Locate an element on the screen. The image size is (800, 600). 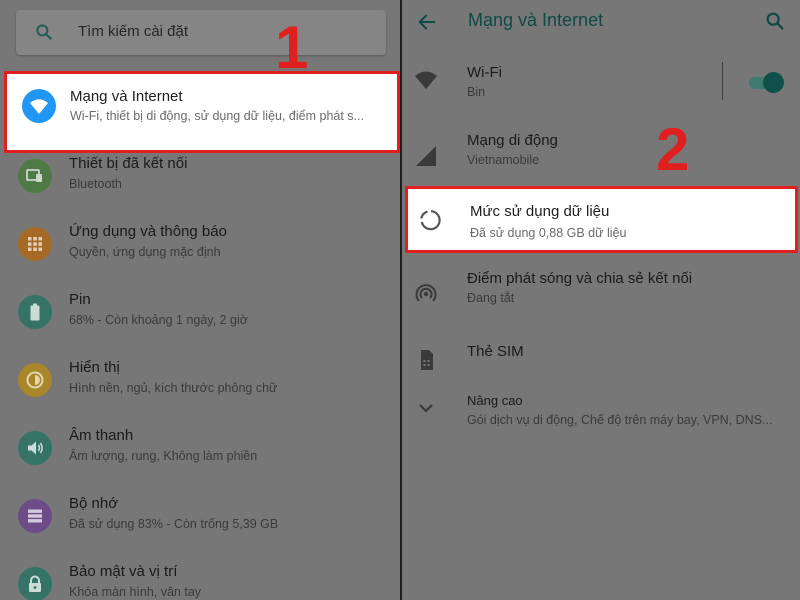
page-title: Mạng và Internet is located at coordinates (536, 20).